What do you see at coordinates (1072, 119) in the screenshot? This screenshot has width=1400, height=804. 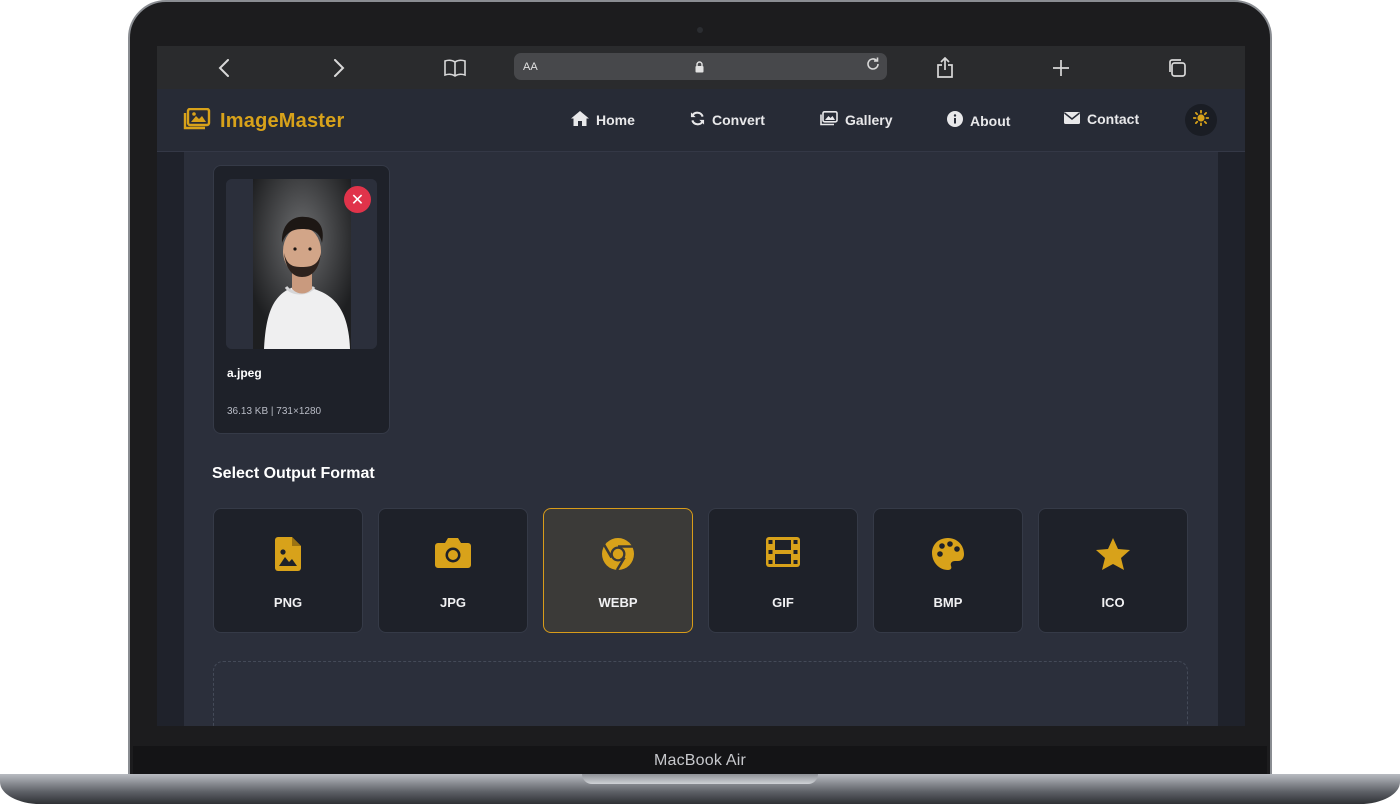 I see `envelope-icon` at bounding box center [1072, 119].